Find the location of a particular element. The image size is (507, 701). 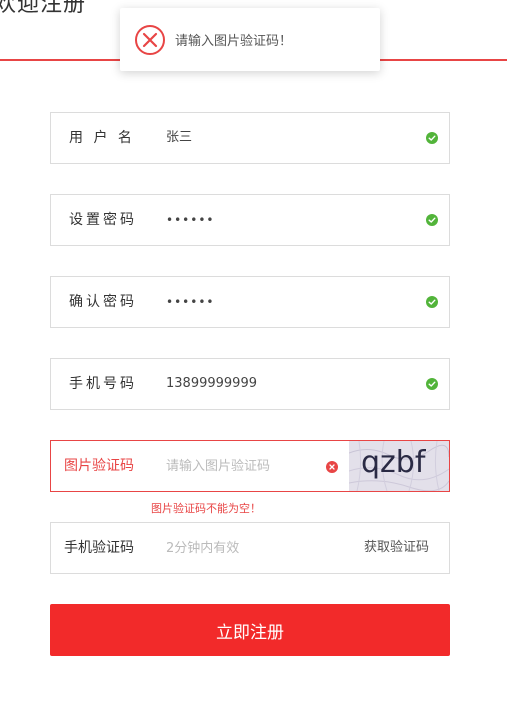

password-value: •••••• is located at coordinates (190, 220).